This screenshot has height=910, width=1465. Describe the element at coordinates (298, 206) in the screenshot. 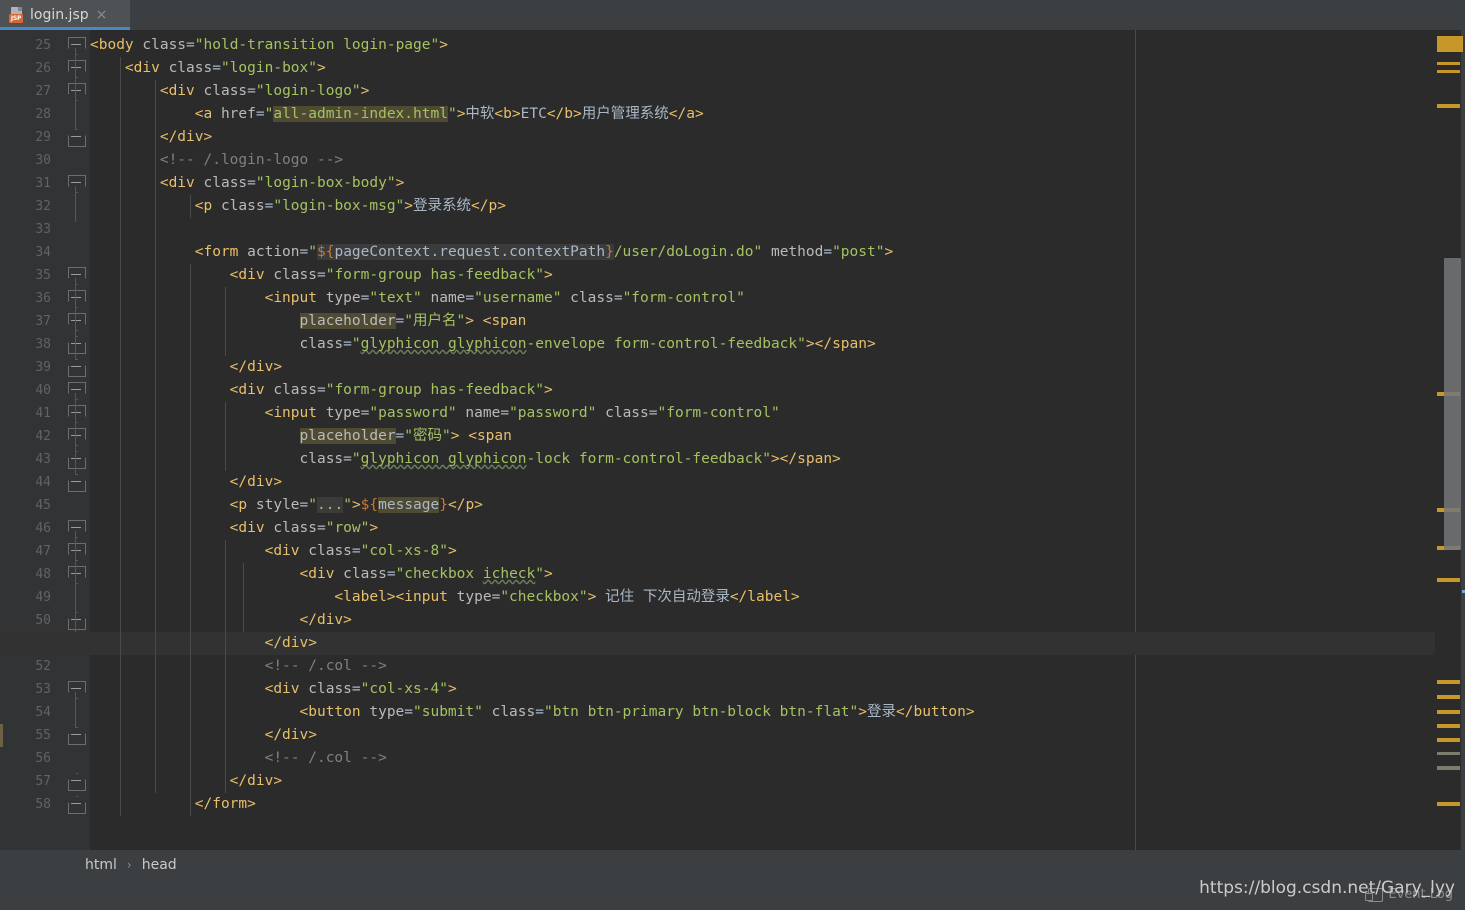

I see `code-line: <p class="login-box-msg">登录系统</p>` at that location.